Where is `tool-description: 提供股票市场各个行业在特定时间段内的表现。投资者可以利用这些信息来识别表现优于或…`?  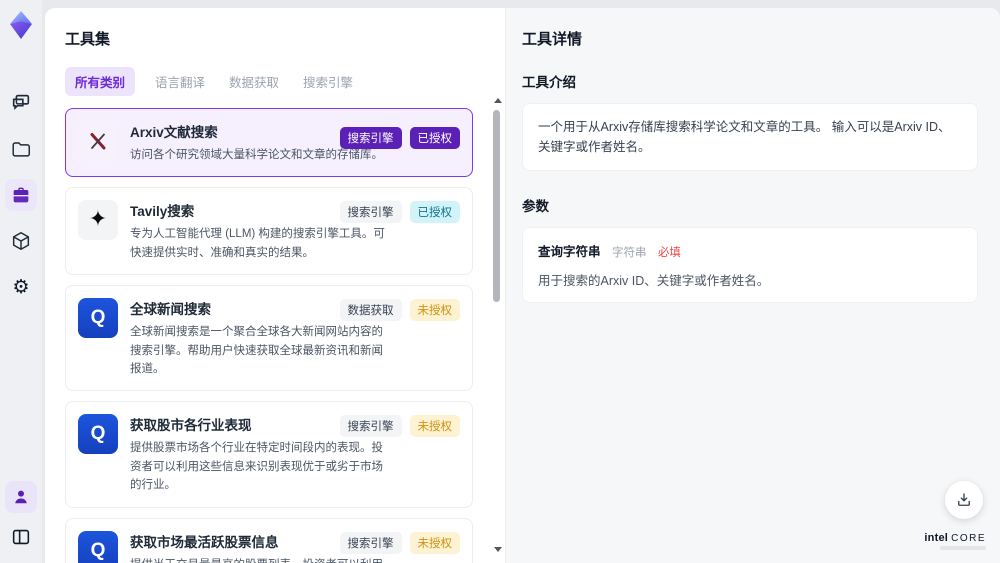 tool-description: 提供股票市场各个行业在特定时间段内的表现。投资者可以利用这些信息来识别表现优于或… is located at coordinates (256, 467).